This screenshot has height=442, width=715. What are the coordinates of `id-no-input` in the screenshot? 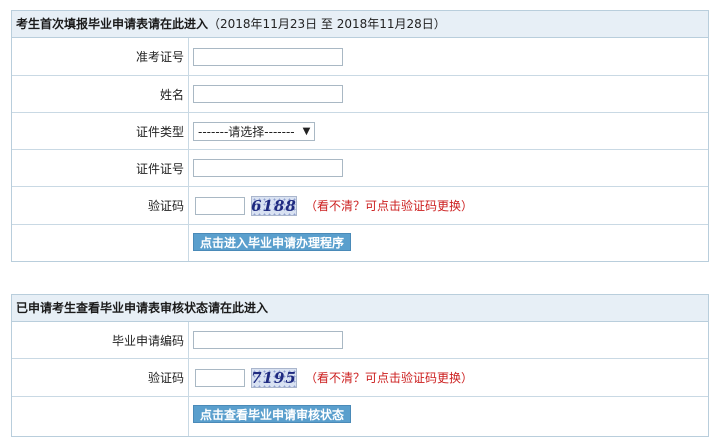 It's located at (268, 168).